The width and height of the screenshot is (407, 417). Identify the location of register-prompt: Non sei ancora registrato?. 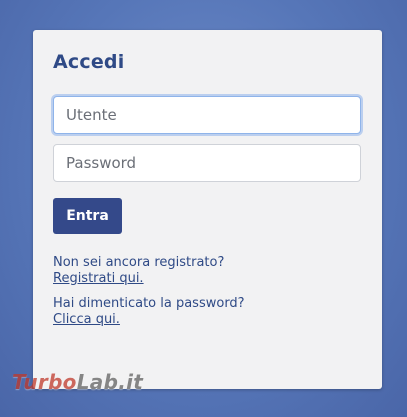
(139, 262).